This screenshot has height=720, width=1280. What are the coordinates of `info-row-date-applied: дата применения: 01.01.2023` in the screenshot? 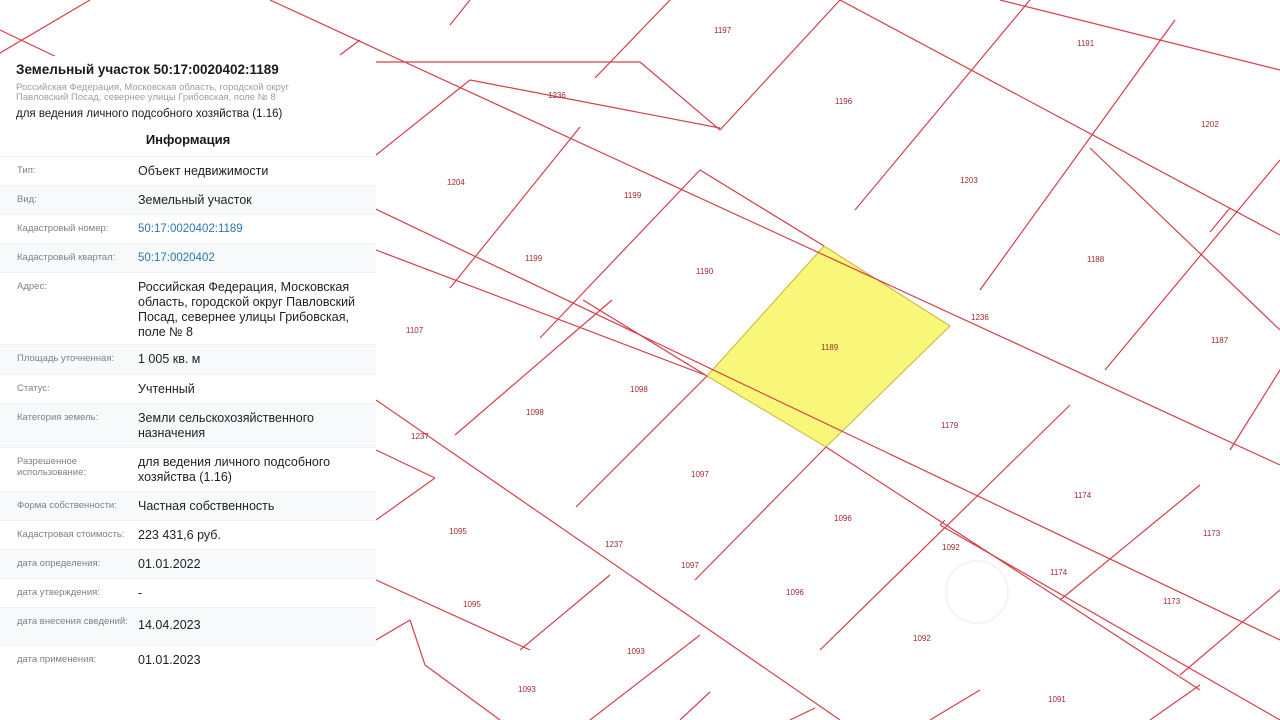 It's located at (188, 660).